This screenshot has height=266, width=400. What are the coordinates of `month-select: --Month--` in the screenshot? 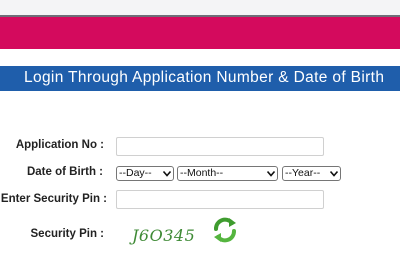 It's located at (227, 173).